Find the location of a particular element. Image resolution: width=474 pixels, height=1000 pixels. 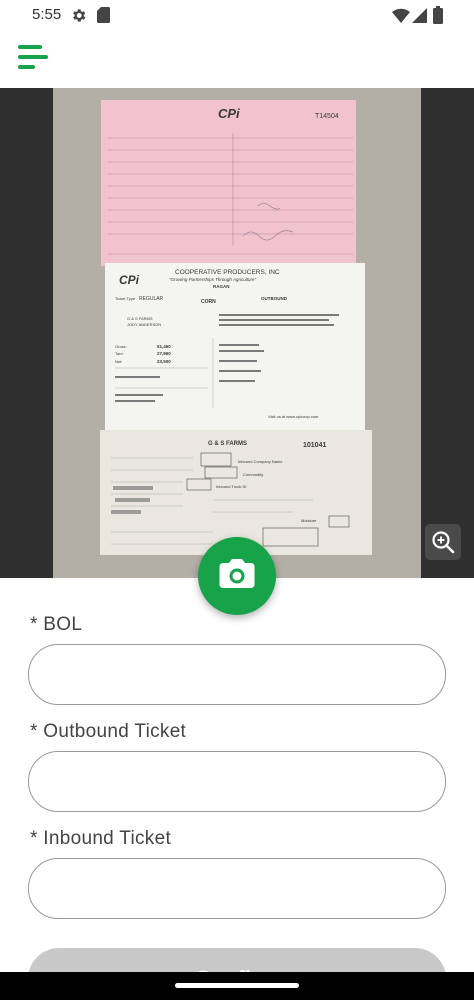

bol-label: * BOL is located at coordinates (56, 624).